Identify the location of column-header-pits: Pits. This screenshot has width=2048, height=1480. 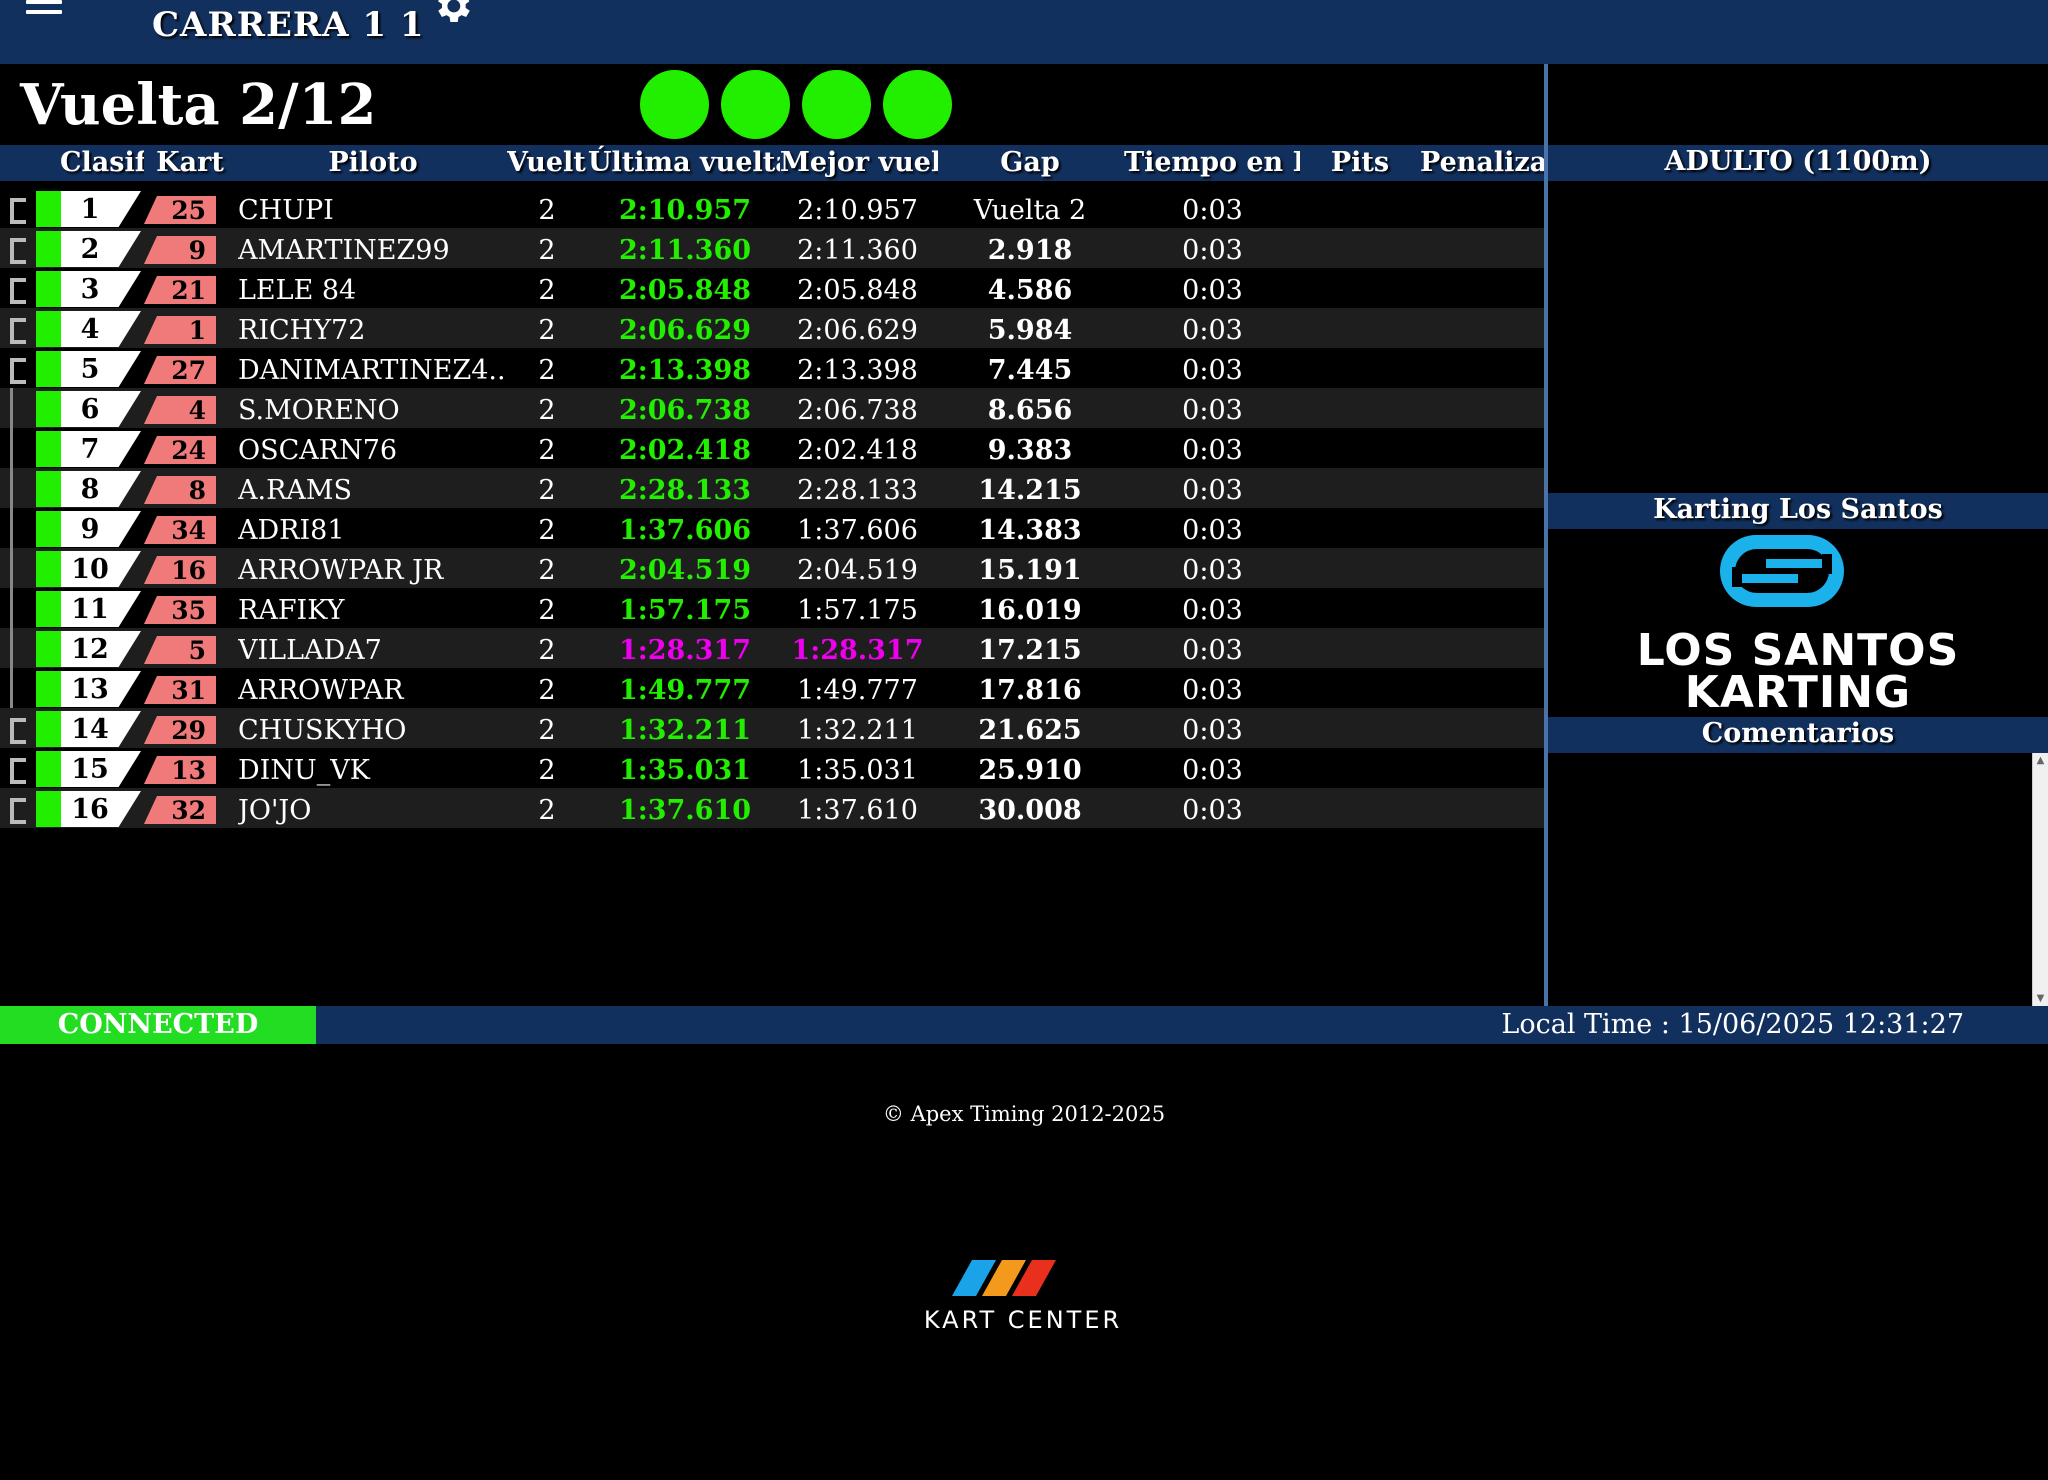
(1360, 163).